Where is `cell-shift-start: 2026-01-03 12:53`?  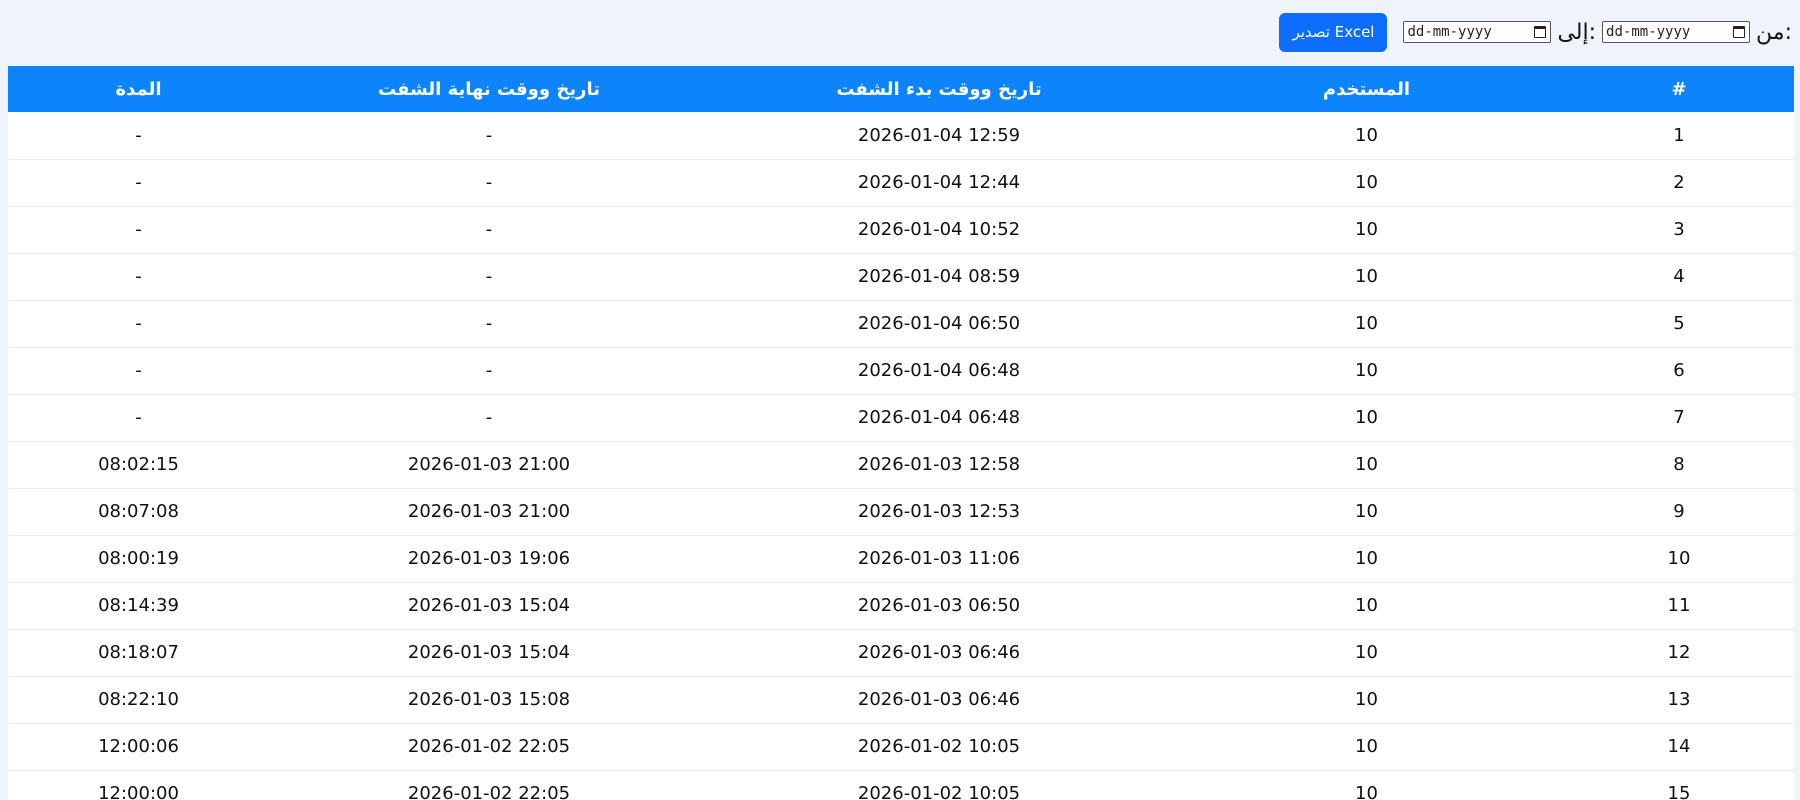 cell-shift-start: 2026-01-03 12:53 is located at coordinates (939, 511).